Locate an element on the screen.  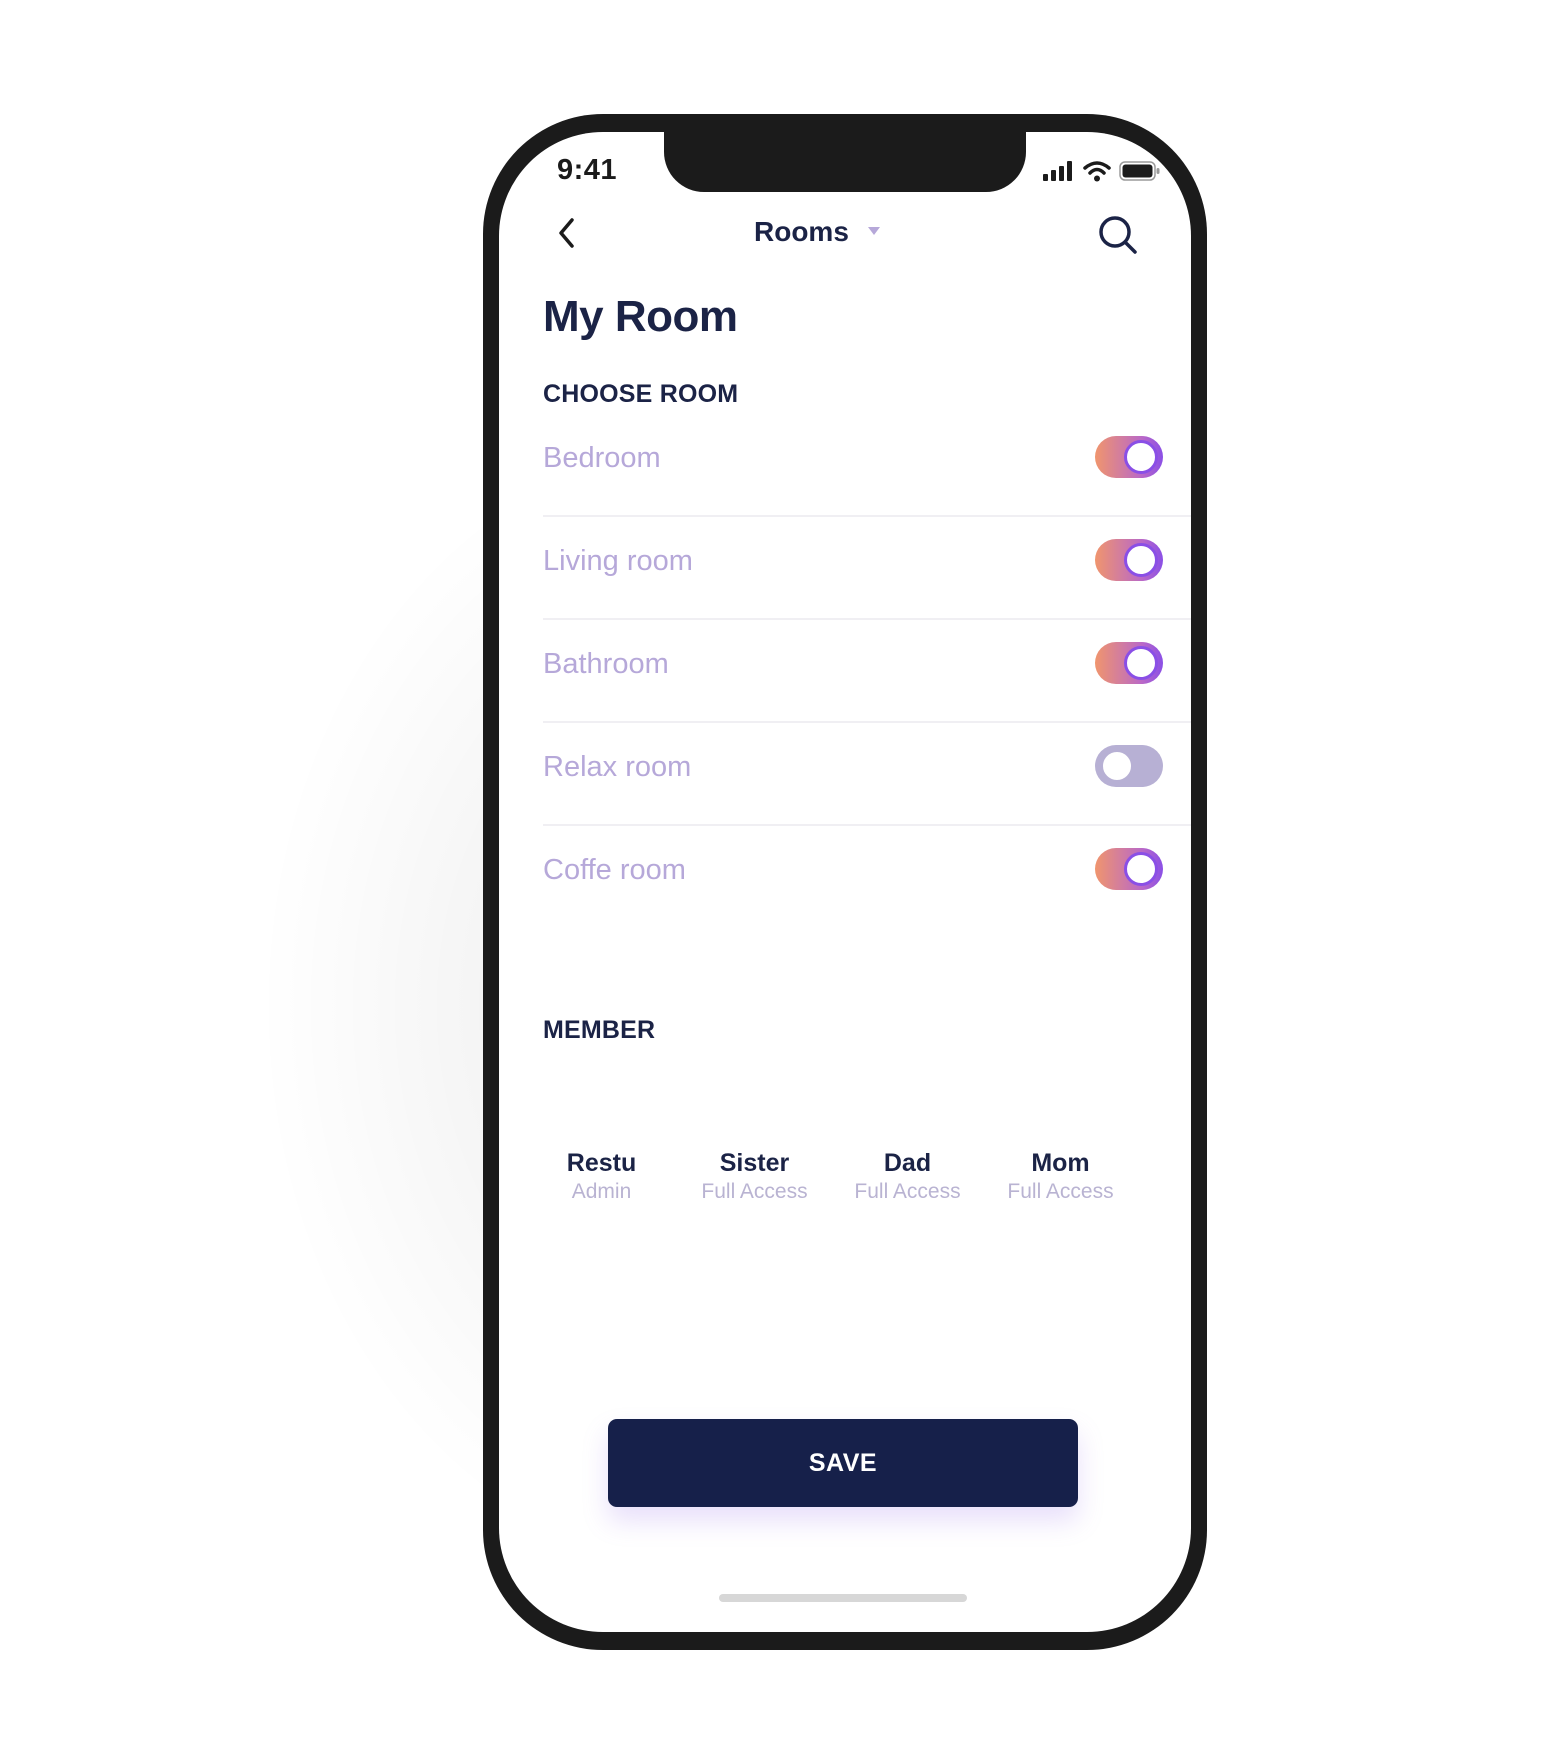
page-title: My Room is located at coordinates (640, 316).